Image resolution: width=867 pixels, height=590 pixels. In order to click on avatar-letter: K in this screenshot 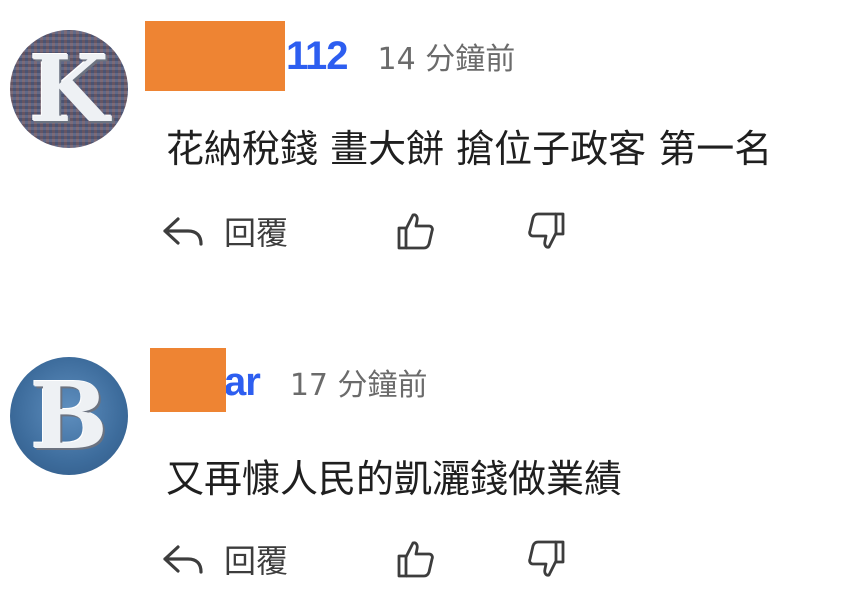, I will do `click(69, 89)`.